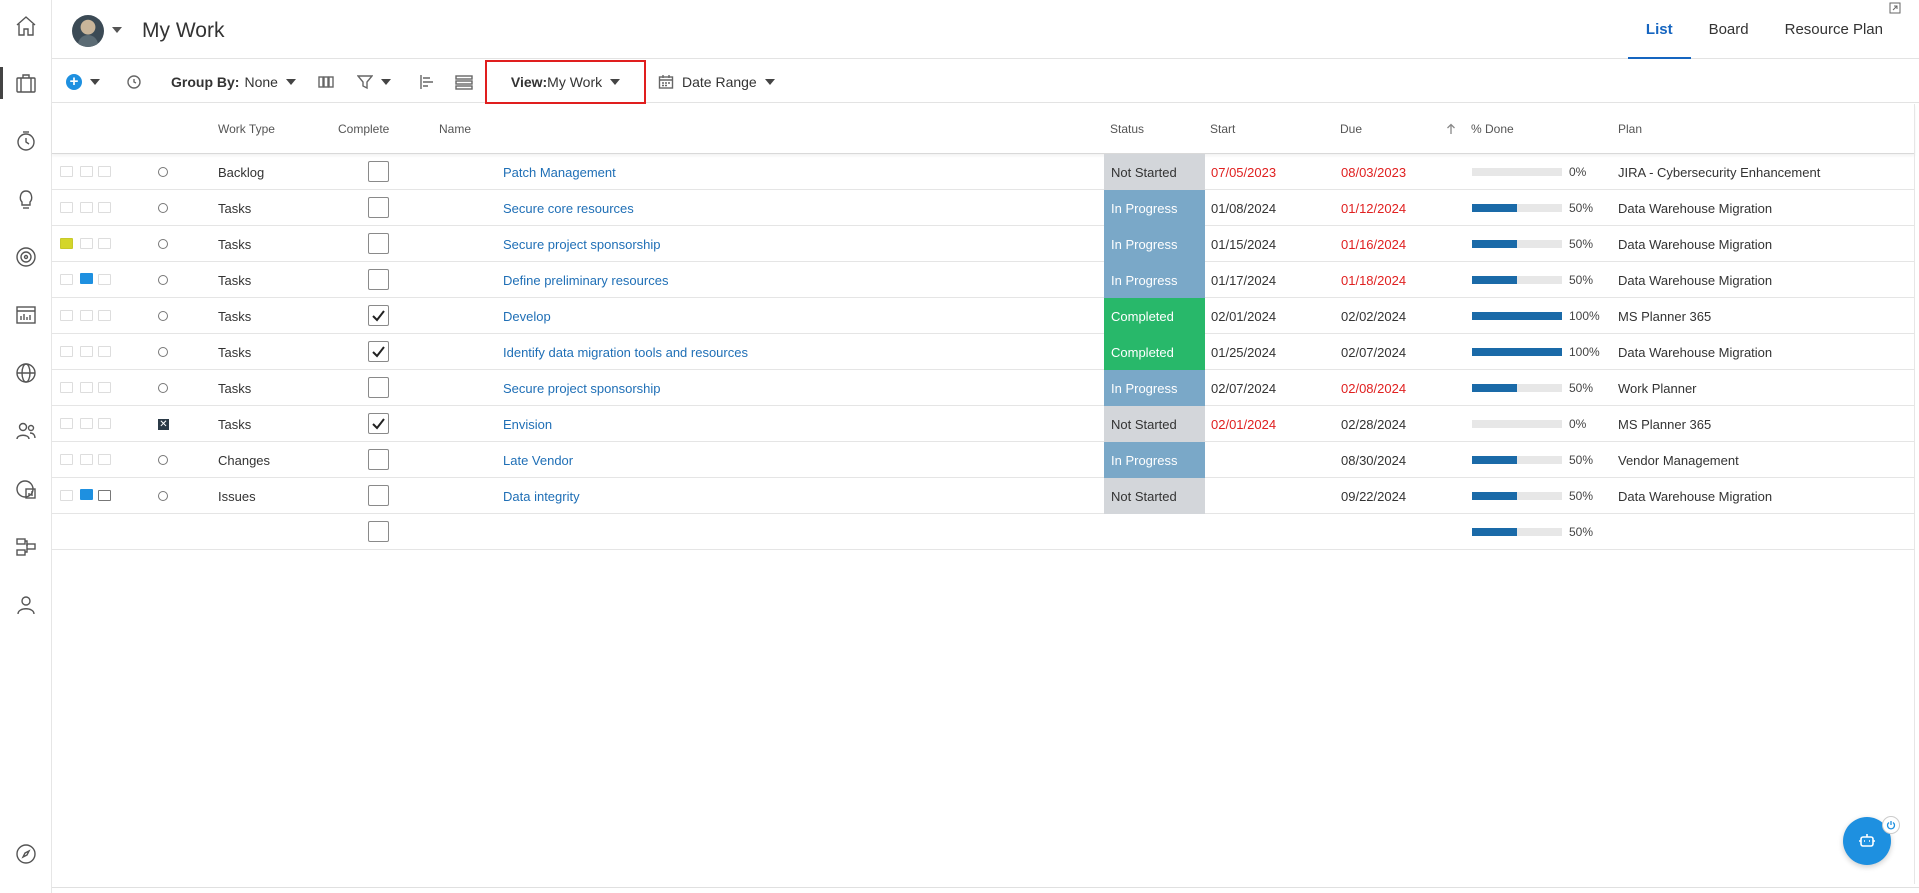 The width and height of the screenshot is (1919, 893). I want to click on task-name-link: Secure project sponsorship, so click(582, 244).